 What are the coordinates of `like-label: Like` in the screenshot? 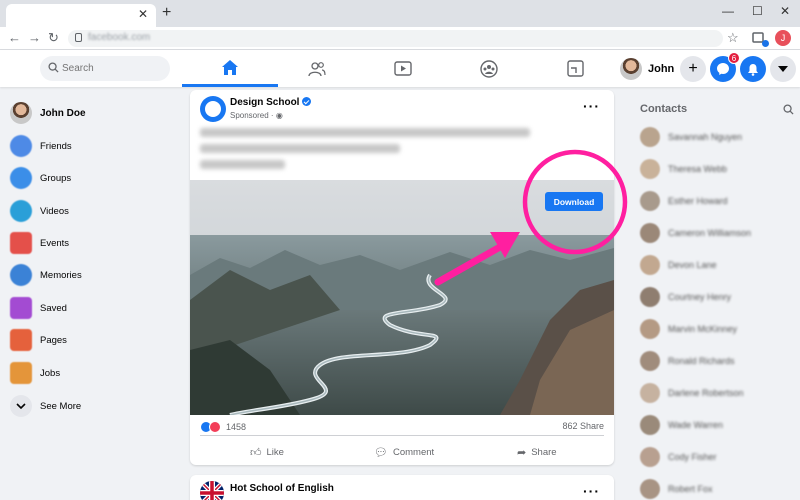 It's located at (275, 452).